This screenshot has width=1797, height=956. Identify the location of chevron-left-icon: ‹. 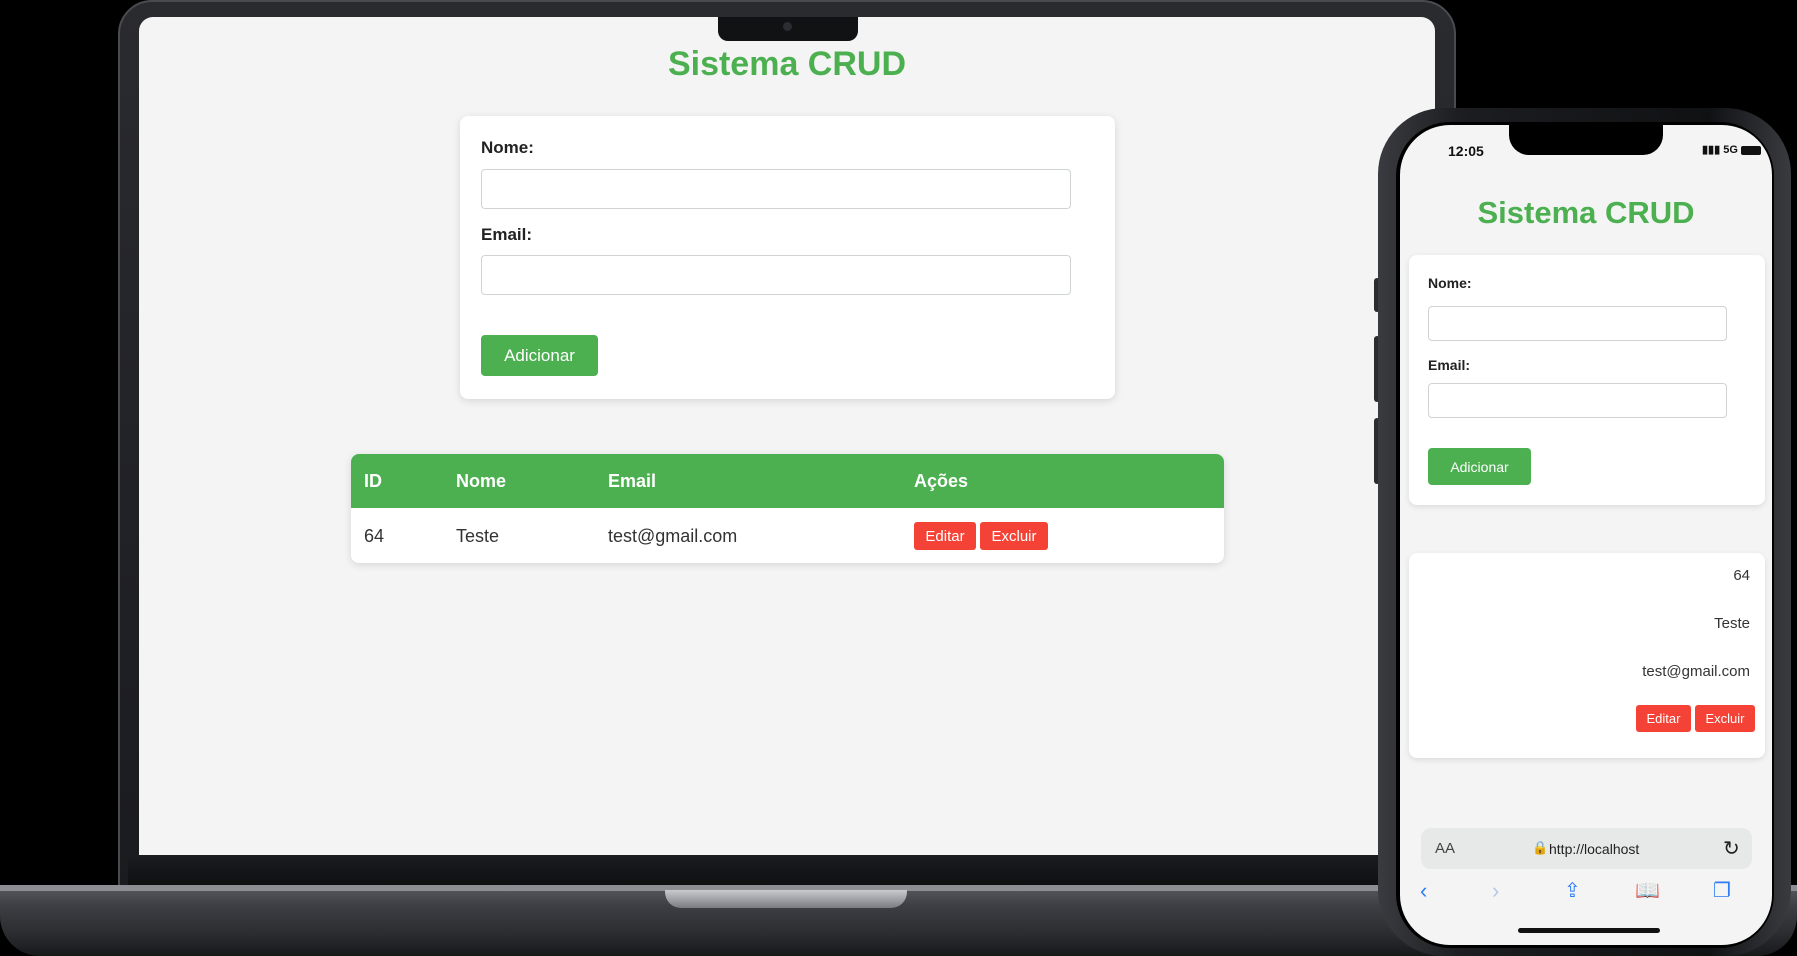
(1423, 891).